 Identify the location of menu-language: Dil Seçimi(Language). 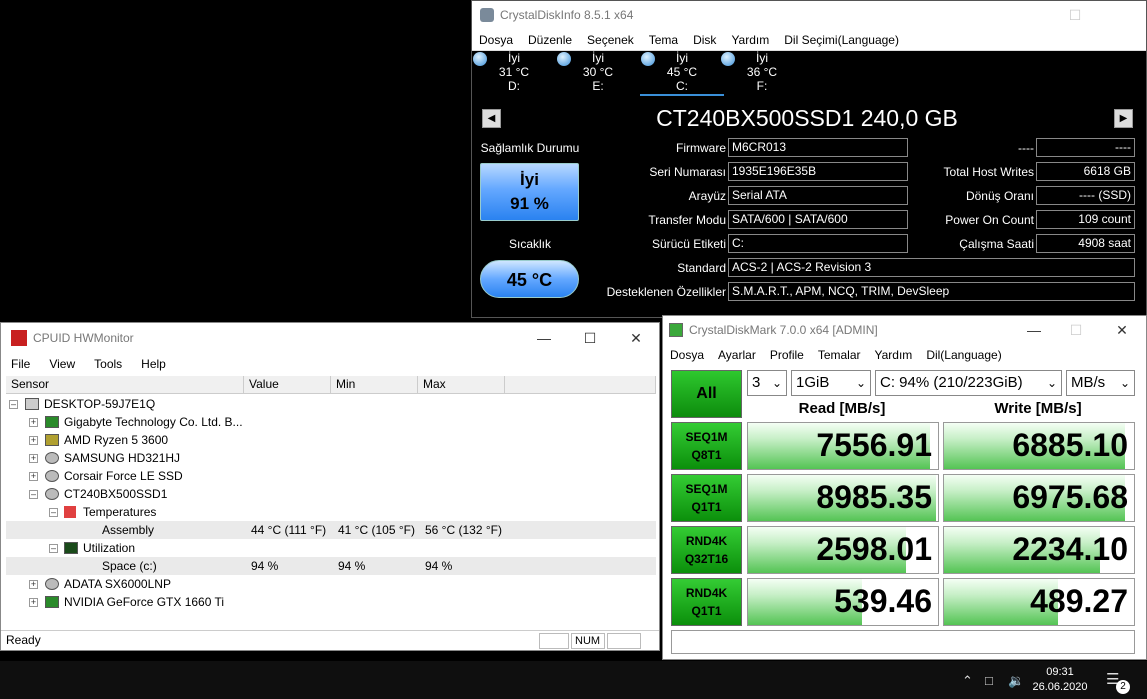
(842, 40).